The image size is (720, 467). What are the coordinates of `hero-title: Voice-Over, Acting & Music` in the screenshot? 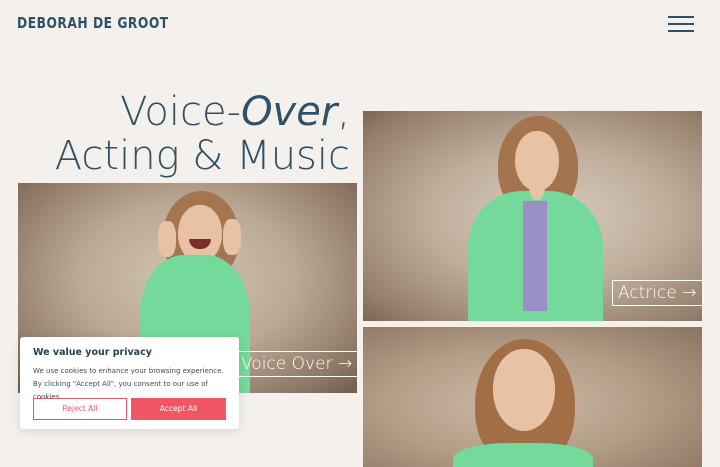 It's located at (202, 134).